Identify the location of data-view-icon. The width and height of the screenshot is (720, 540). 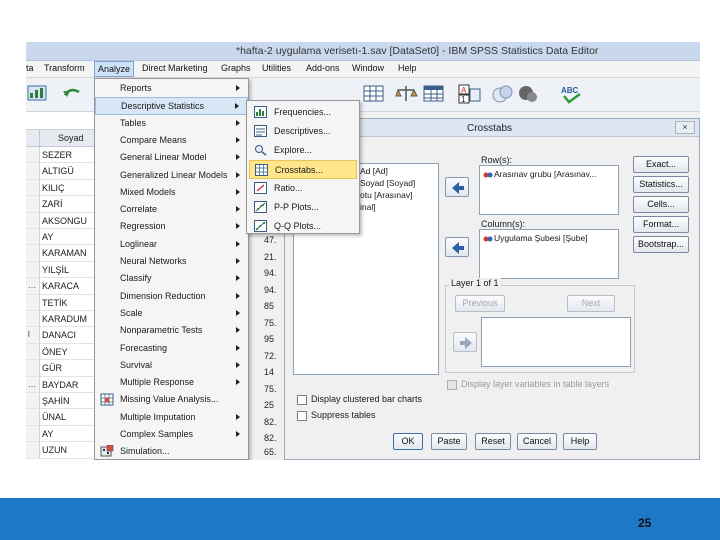
(38, 94).